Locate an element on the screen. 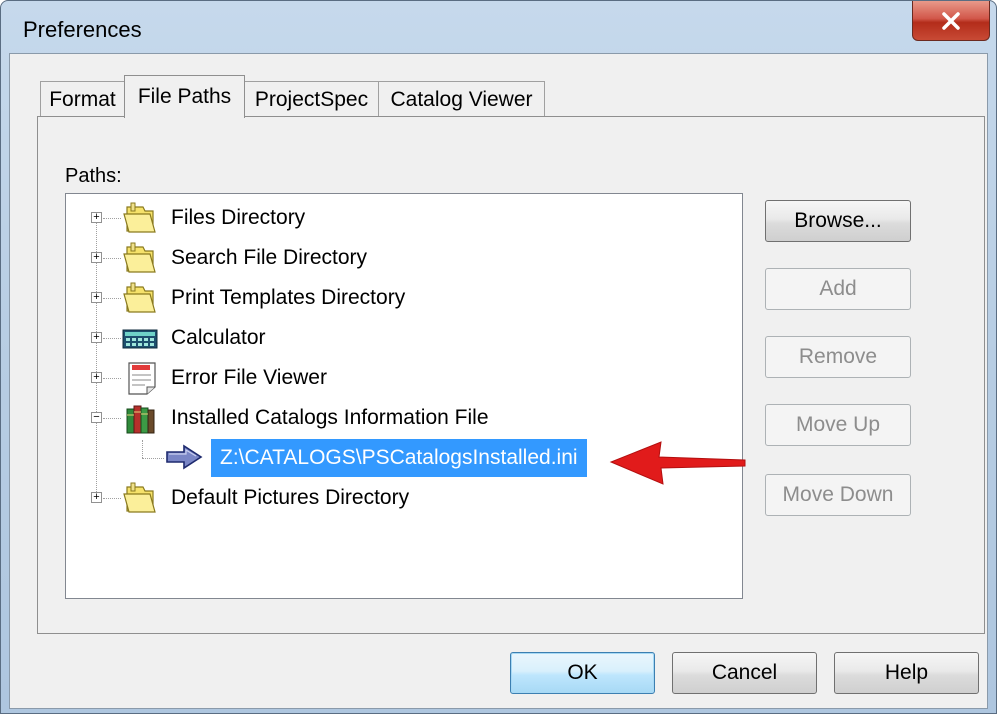  remove-button-label: Remove is located at coordinates (838, 356).